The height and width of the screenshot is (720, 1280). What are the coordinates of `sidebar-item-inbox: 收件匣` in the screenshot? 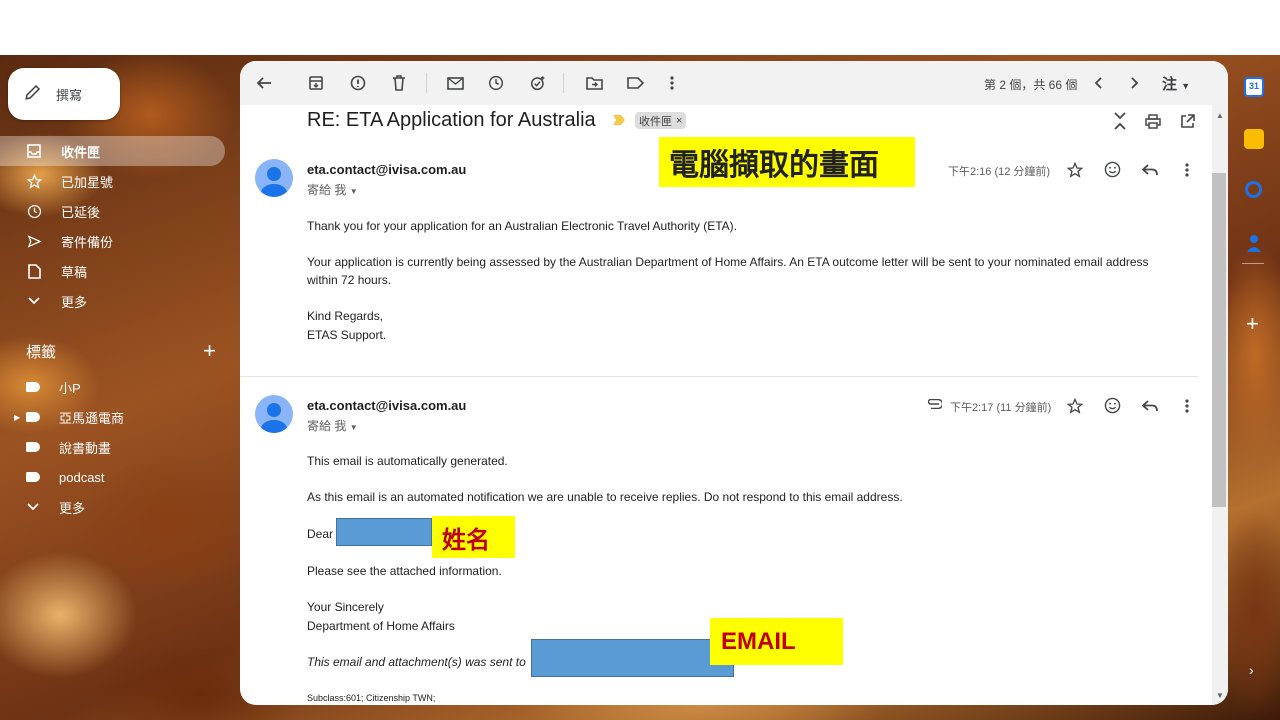 It's located at (112, 151).